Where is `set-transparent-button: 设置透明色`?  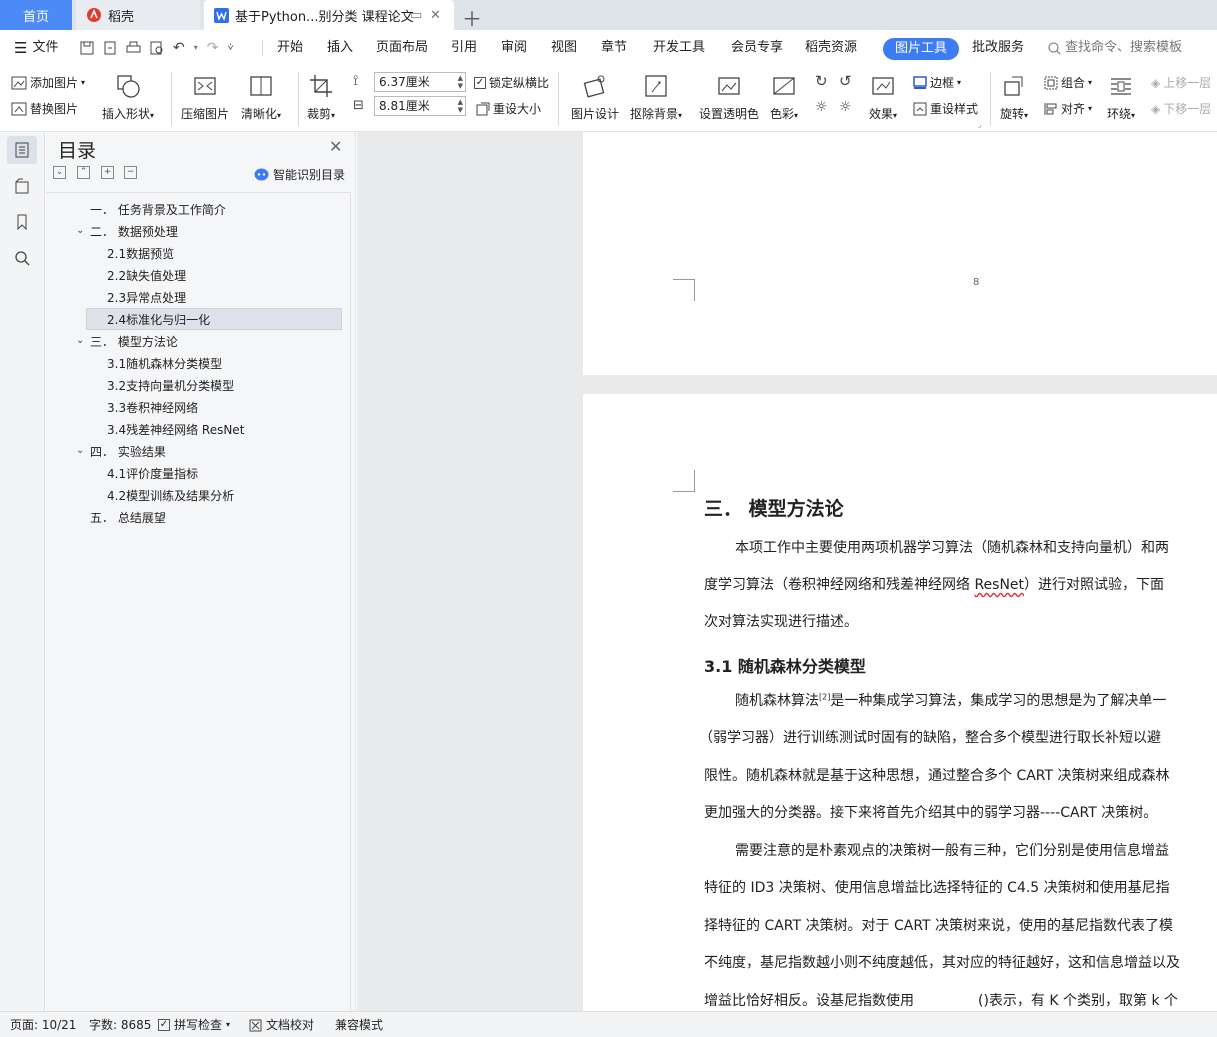 set-transparent-button: 设置透明色 is located at coordinates (729, 97).